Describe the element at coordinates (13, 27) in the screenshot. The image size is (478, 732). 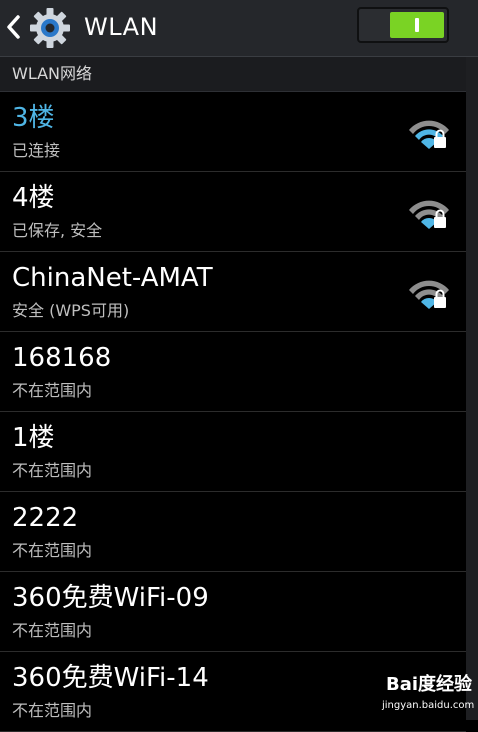
I see `chevron-left-icon` at that location.